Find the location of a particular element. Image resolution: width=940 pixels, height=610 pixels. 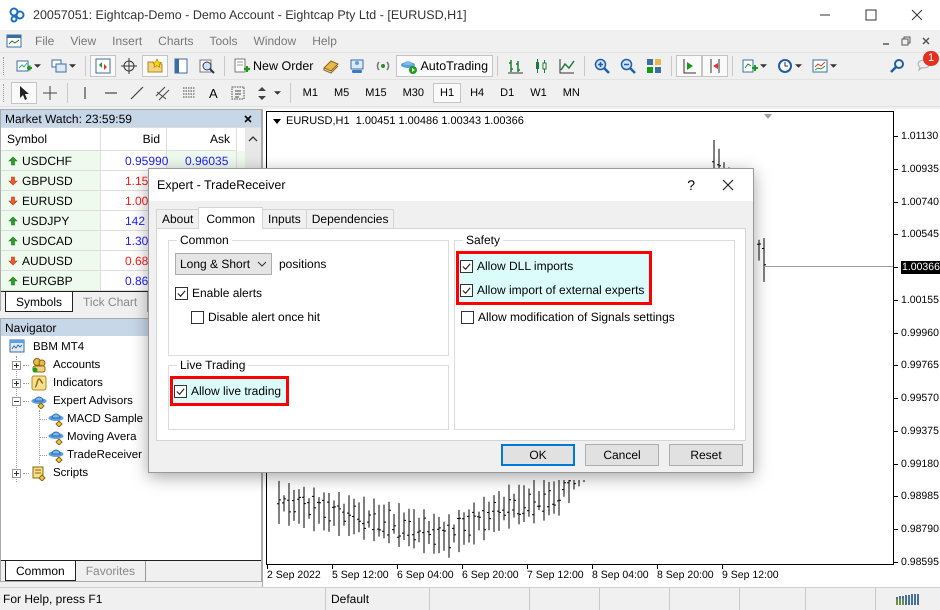

zoom-in-icon is located at coordinates (602, 66).